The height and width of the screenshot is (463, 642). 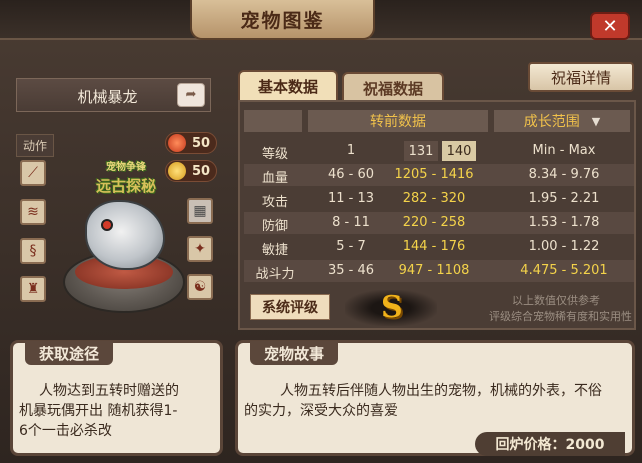 I want to click on share-icon: ➦, so click(x=191, y=94).